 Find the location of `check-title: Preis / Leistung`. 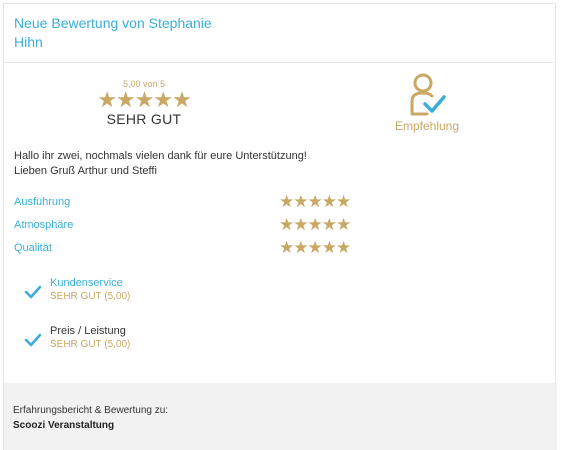

check-title: Preis / Leistung is located at coordinates (88, 331).